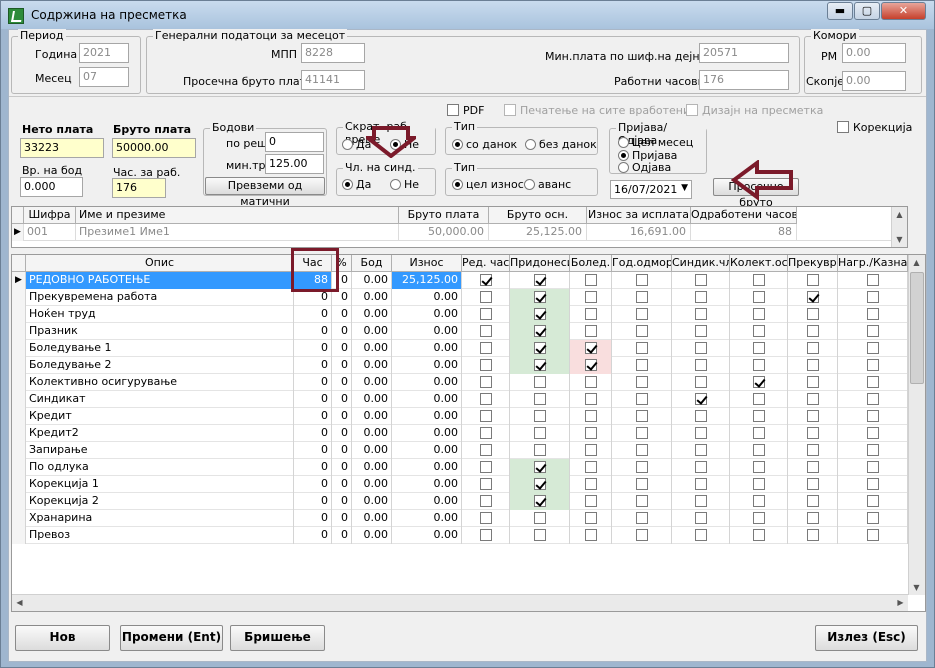  What do you see at coordinates (457, 144) in the screenshot?
I see `with-tax-radio` at bounding box center [457, 144].